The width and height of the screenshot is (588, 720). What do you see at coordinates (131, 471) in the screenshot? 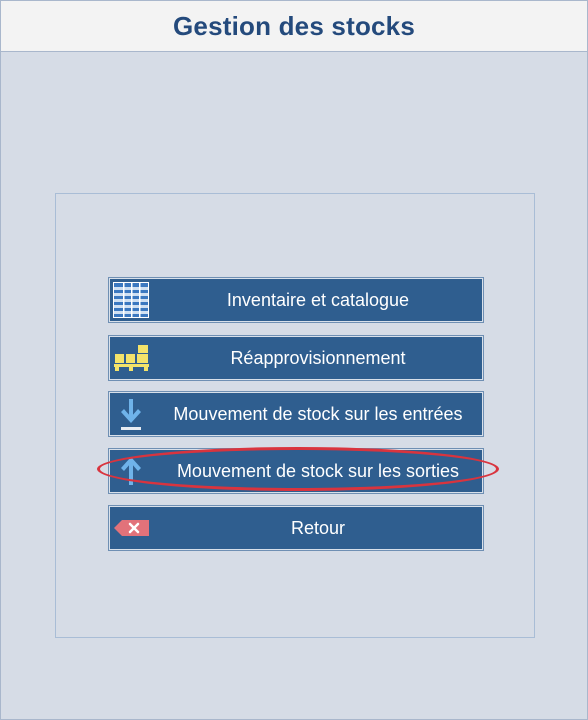
I see `arrow-up-out-icon` at bounding box center [131, 471].